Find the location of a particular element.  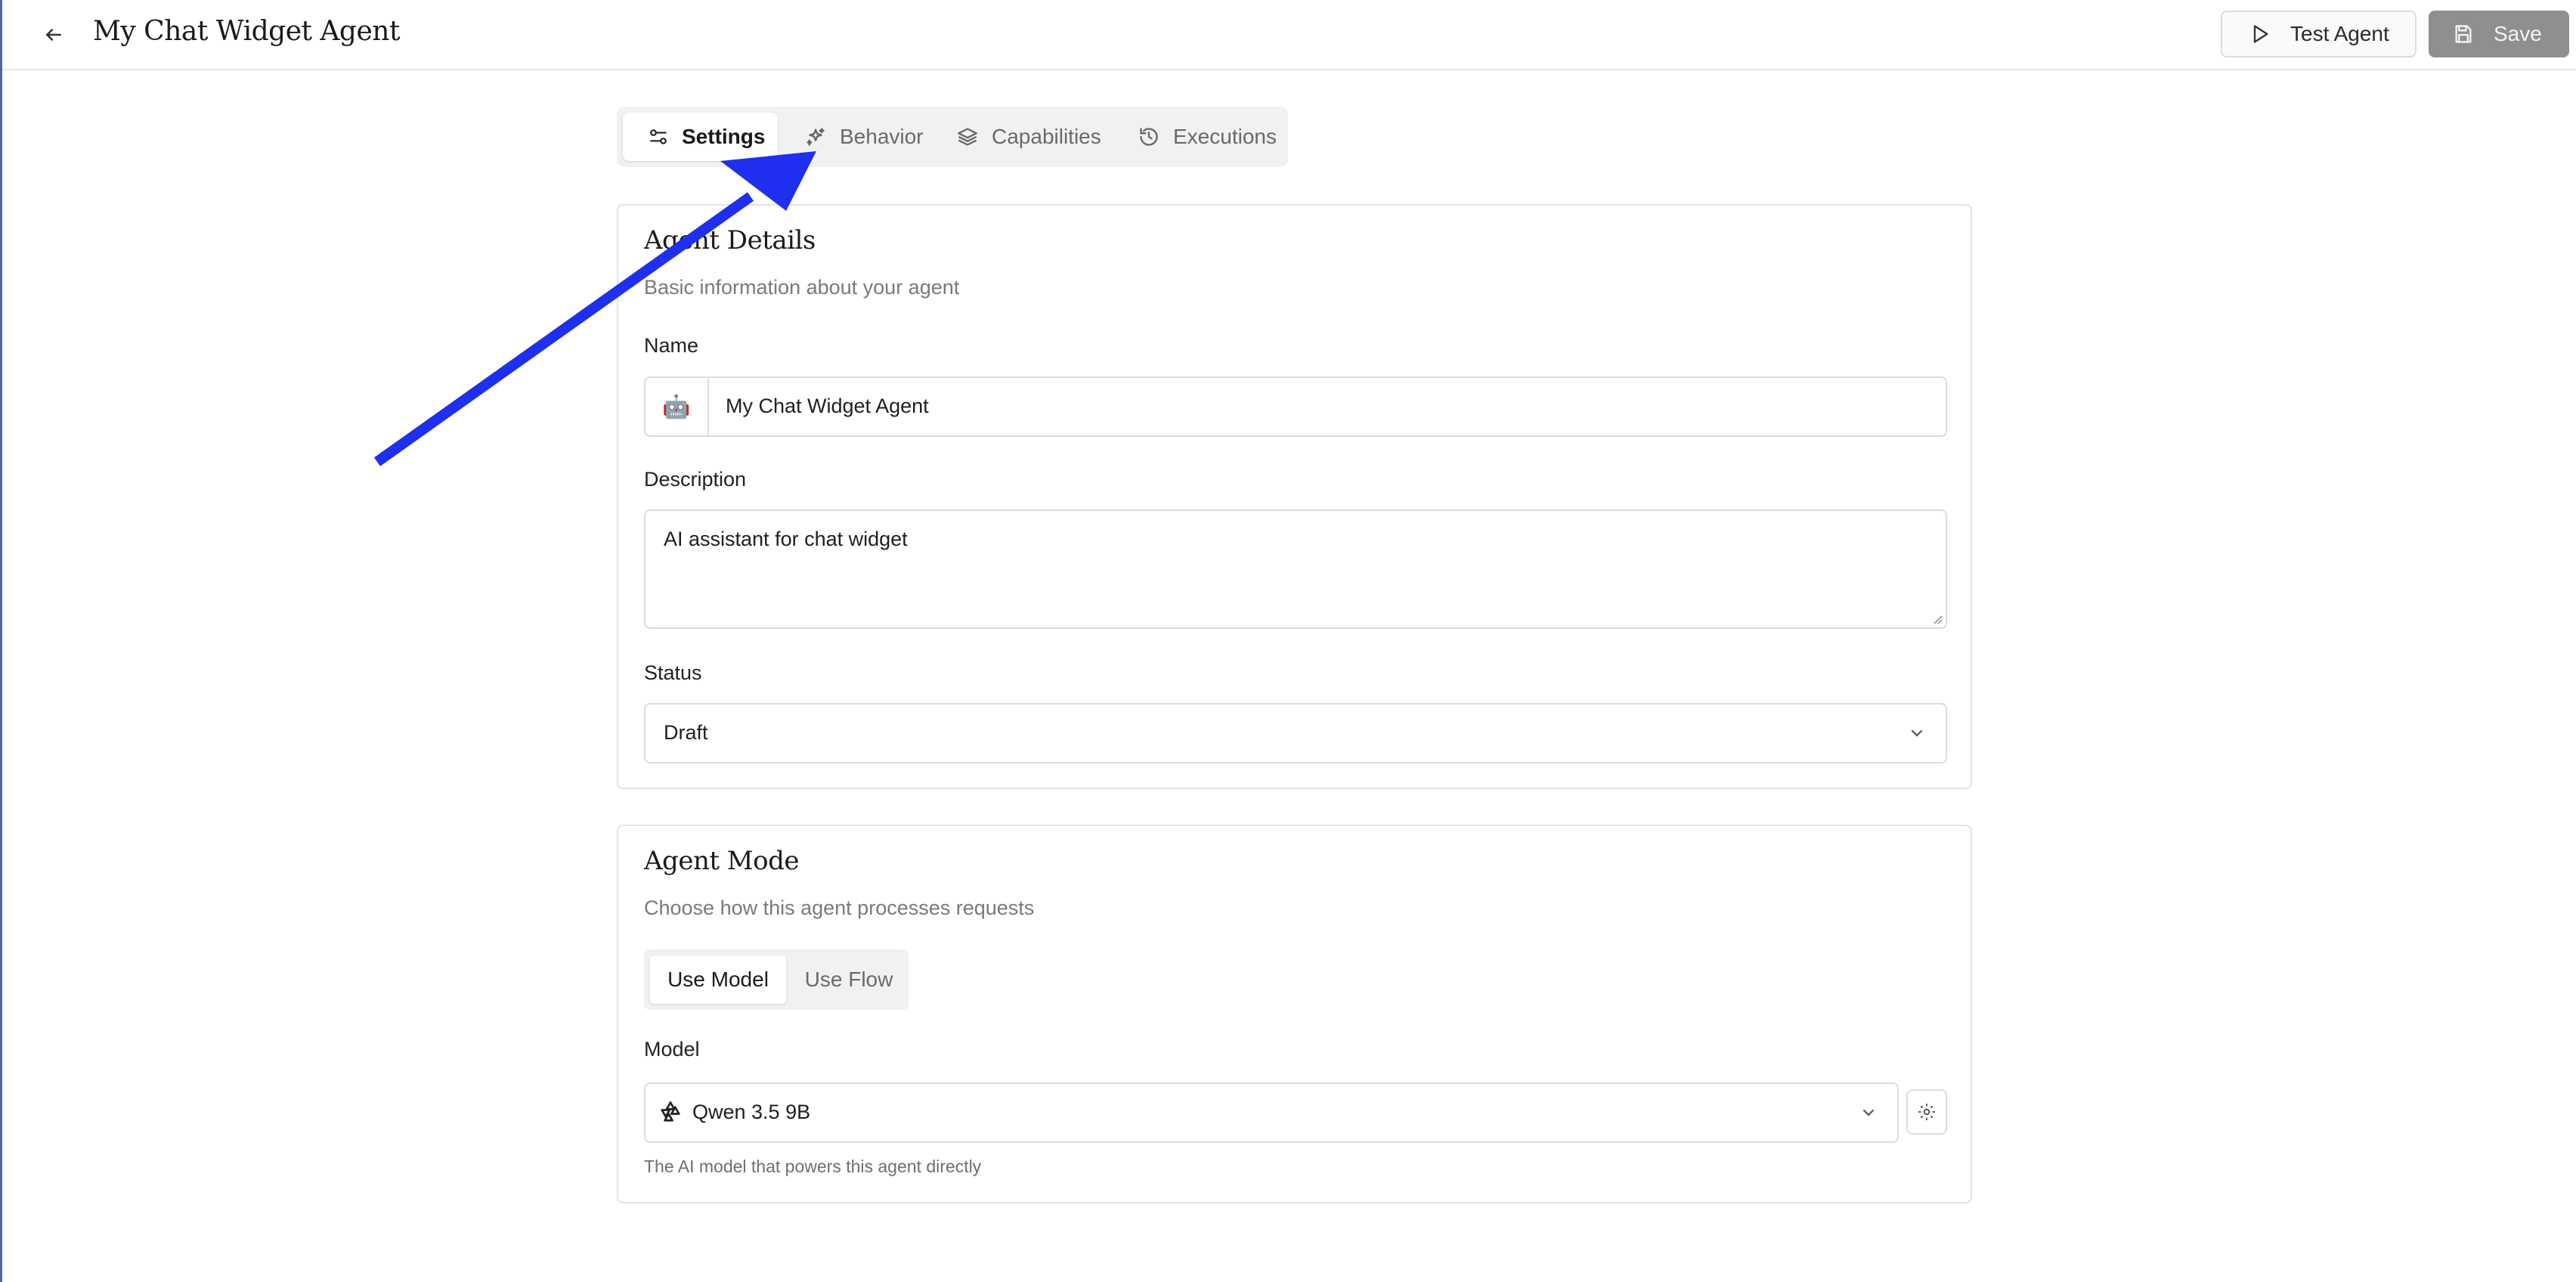

save-button: Save is located at coordinates (2499, 34).